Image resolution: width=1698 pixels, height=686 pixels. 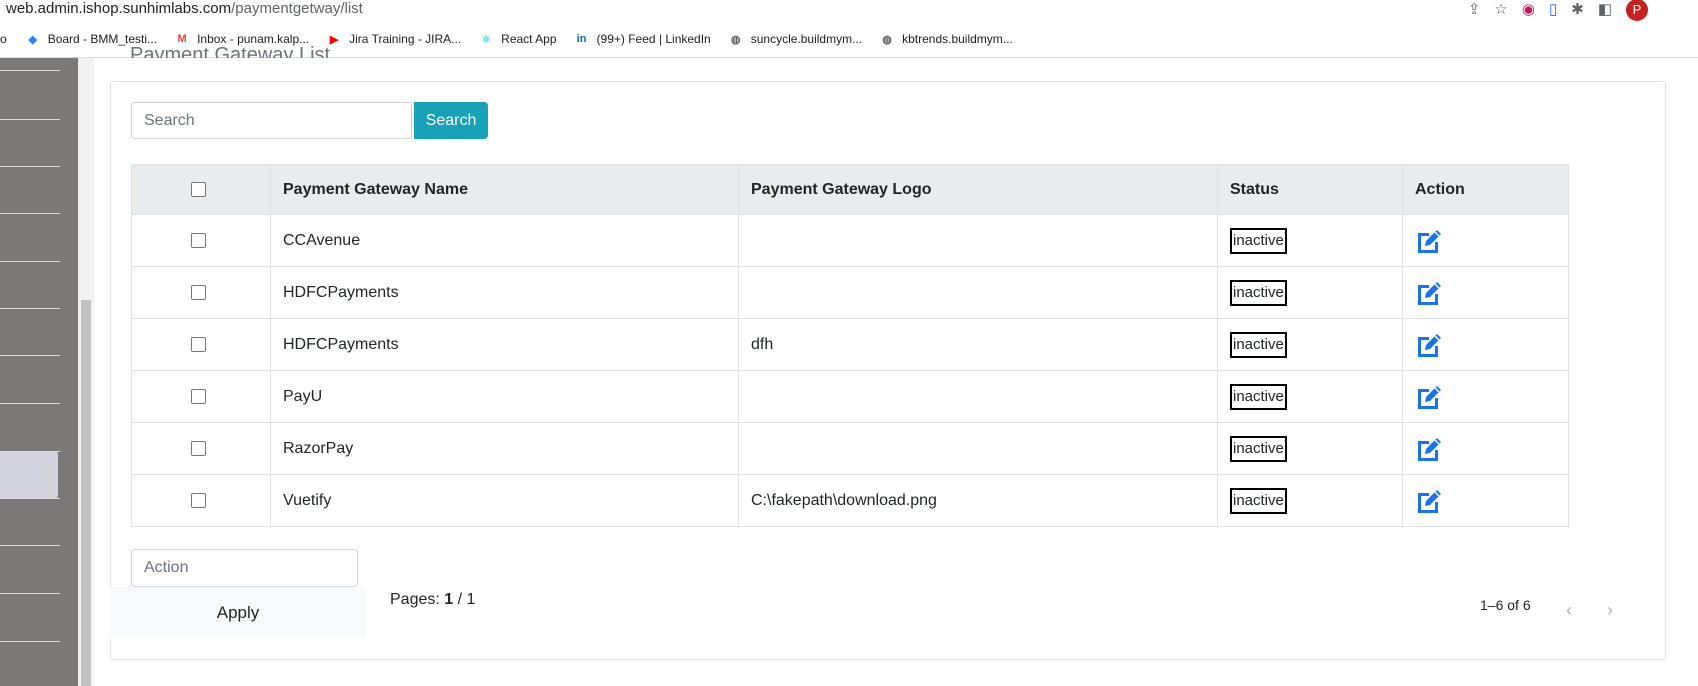 I want to click on url-path: /paymentgetway/list, so click(x=297, y=8).